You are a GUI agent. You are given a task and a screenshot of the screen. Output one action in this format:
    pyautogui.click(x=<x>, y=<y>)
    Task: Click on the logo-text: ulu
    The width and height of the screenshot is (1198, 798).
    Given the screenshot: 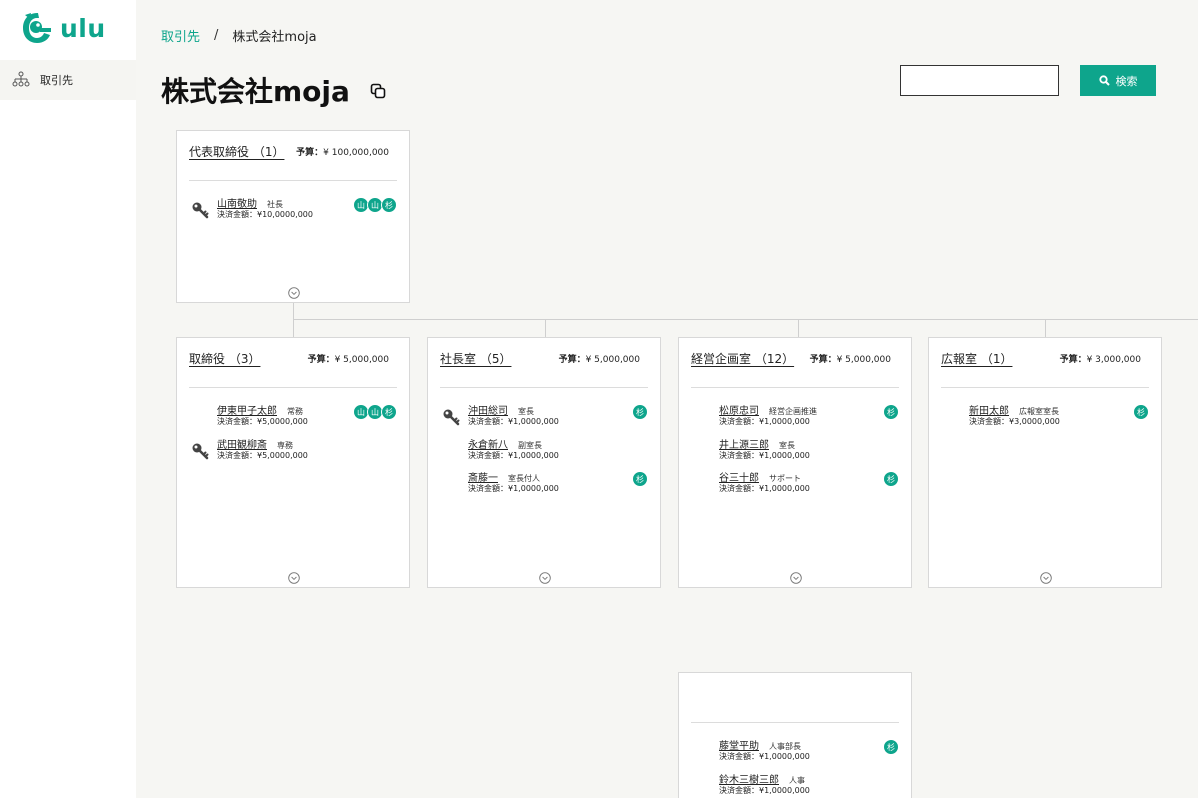 What is the action you would take?
    pyautogui.click(x=83, y=28)
    